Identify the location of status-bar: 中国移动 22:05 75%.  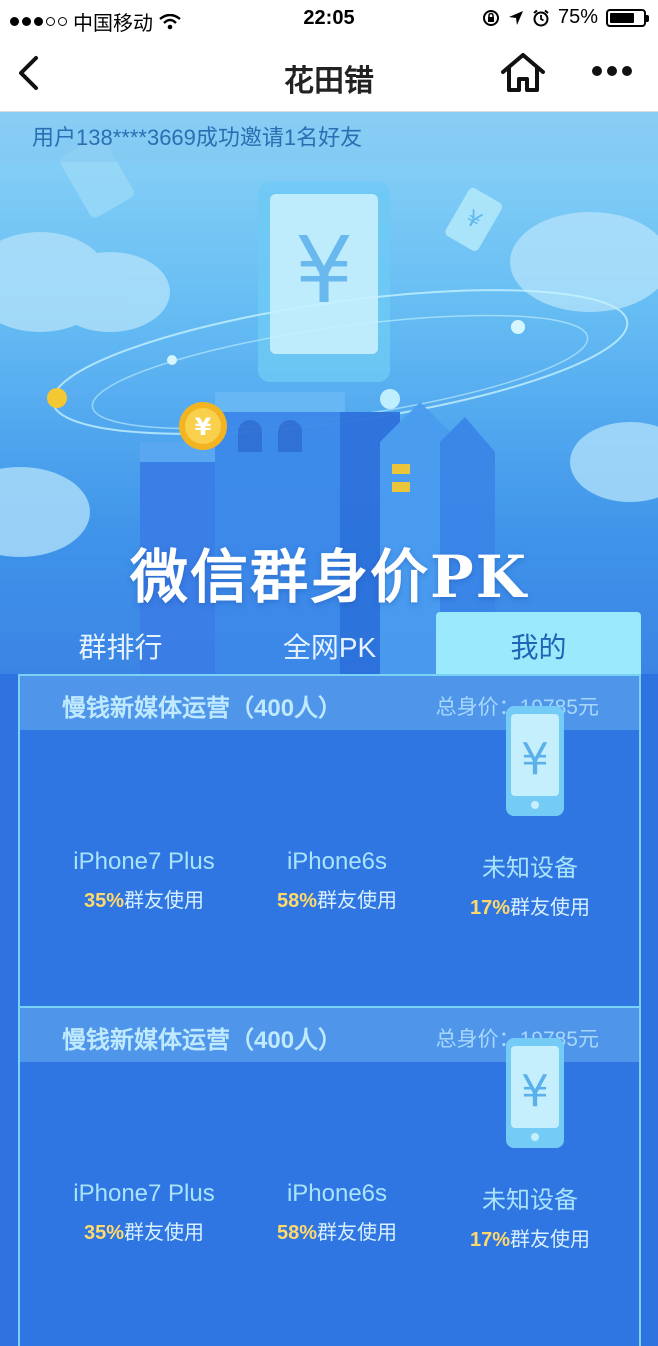
(329, 18).